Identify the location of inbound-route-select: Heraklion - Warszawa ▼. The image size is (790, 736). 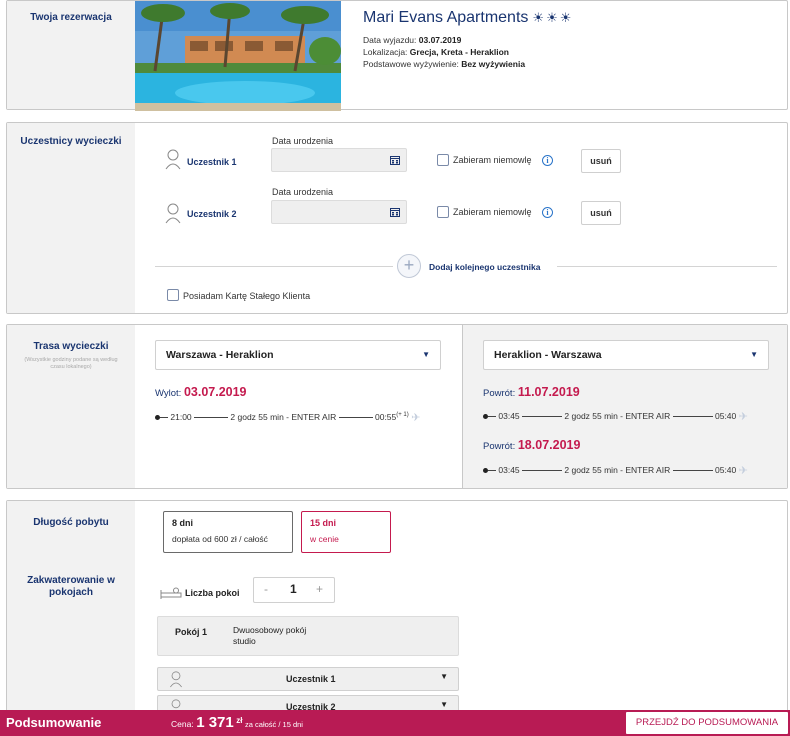
(626, 355).